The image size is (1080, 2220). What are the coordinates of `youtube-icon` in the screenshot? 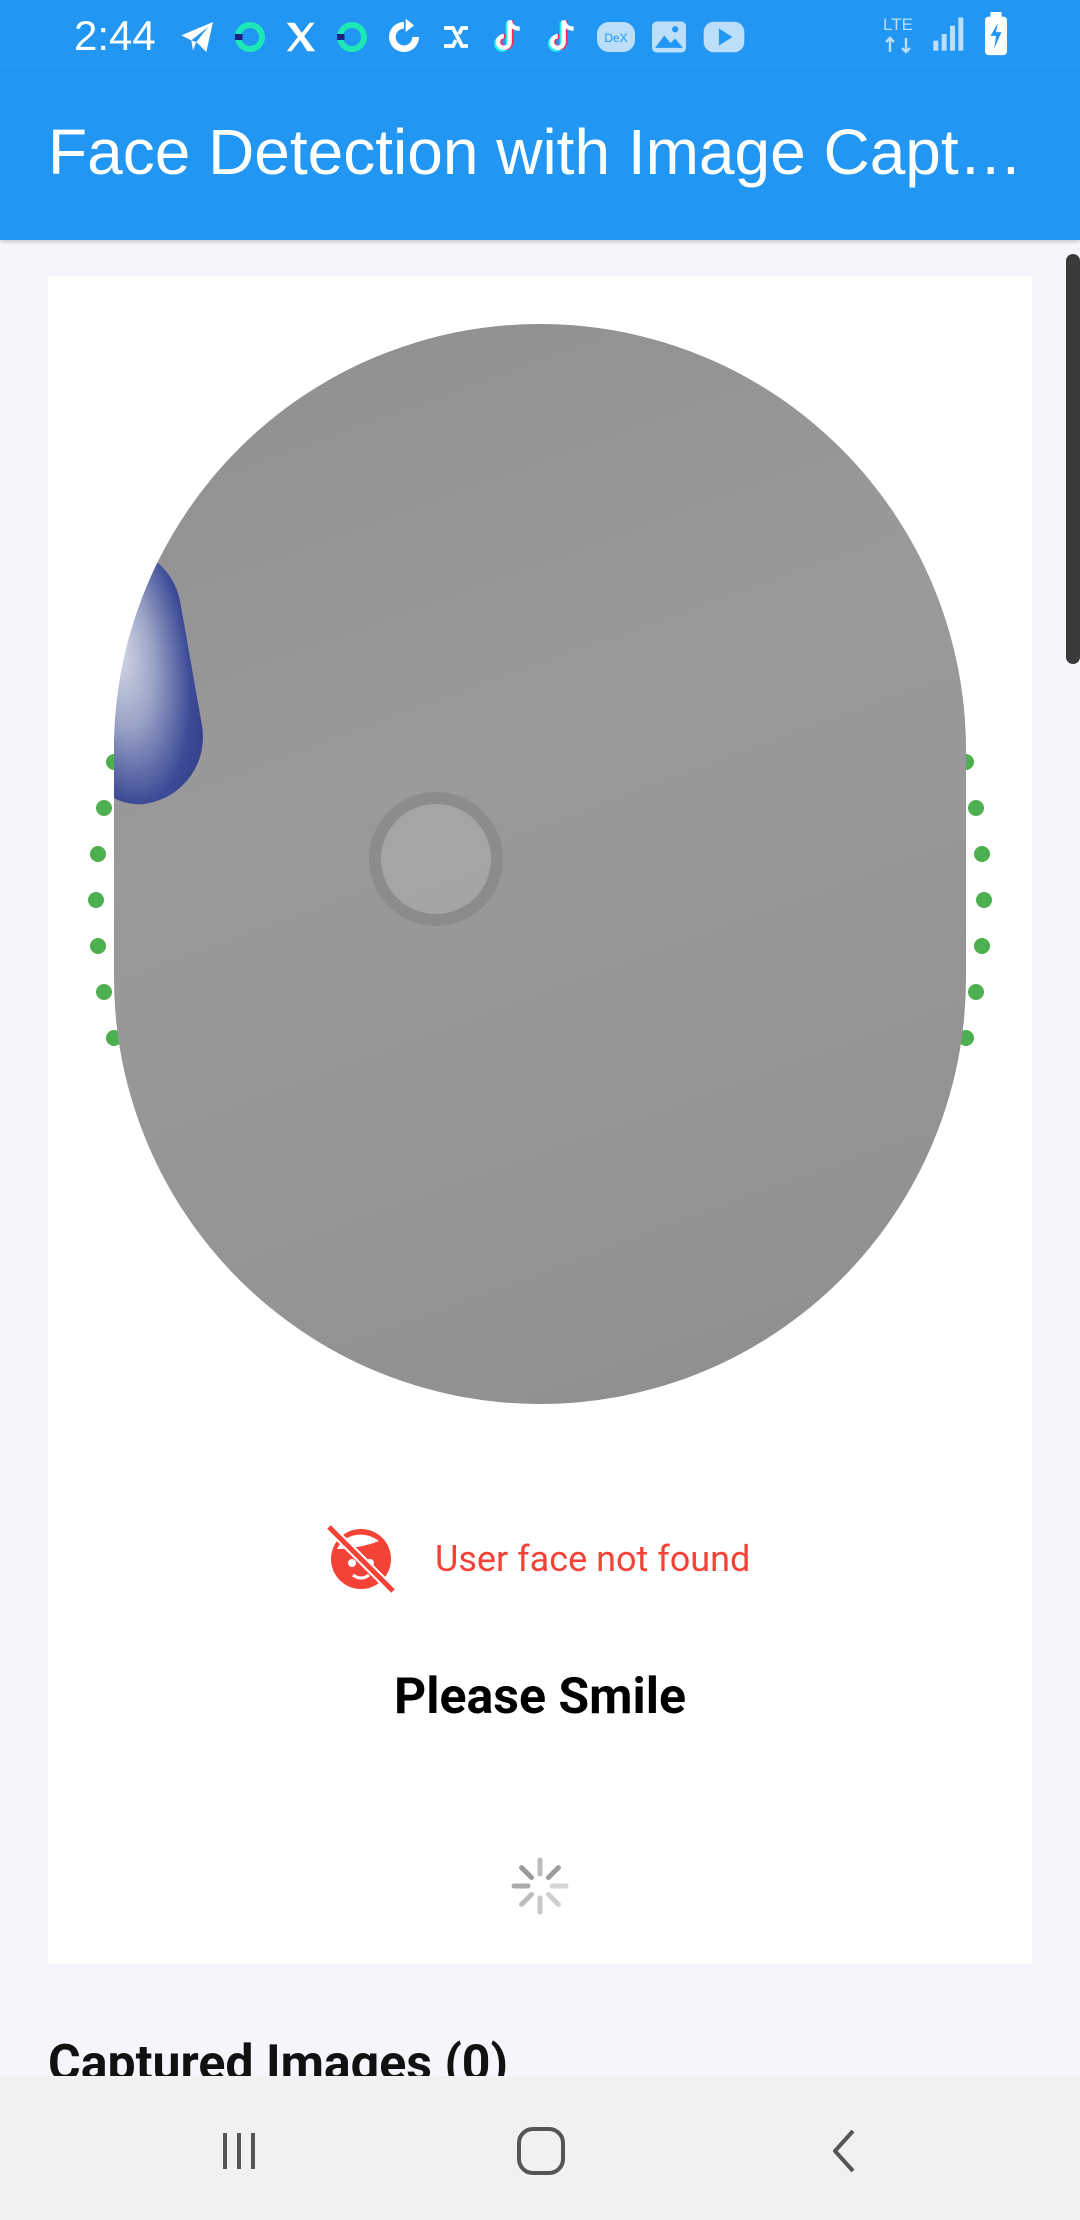 It's located at (724, 37).